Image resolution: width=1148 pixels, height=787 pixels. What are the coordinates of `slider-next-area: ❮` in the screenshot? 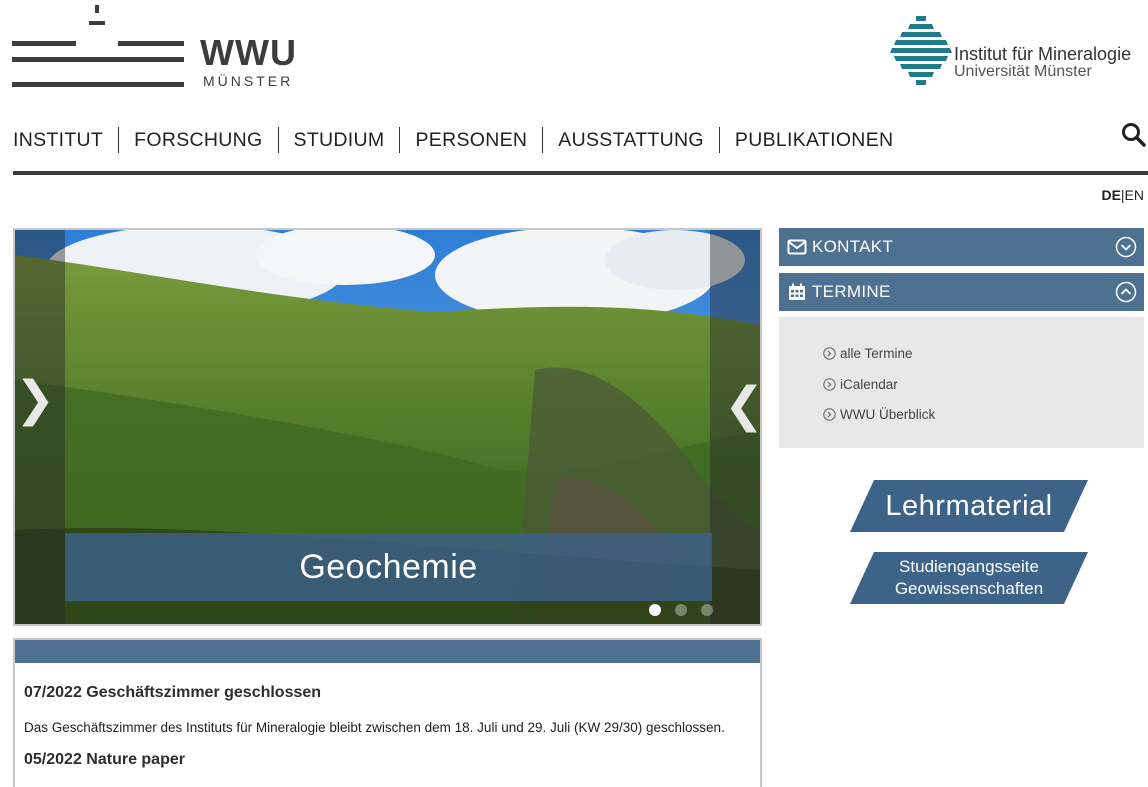 It's located at (735, 427).